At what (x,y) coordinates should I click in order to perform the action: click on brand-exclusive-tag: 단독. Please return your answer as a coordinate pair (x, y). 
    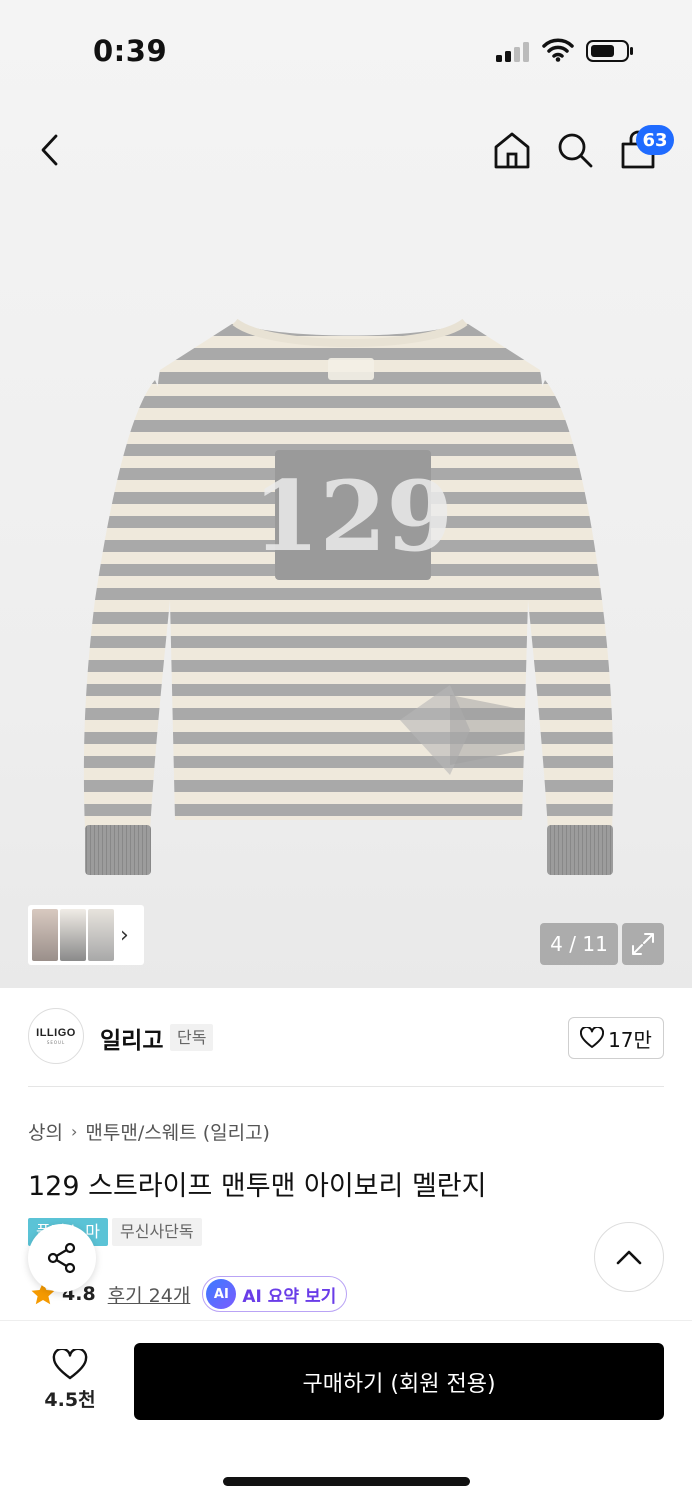
    Looking at the image, I should click on (192, 1037).